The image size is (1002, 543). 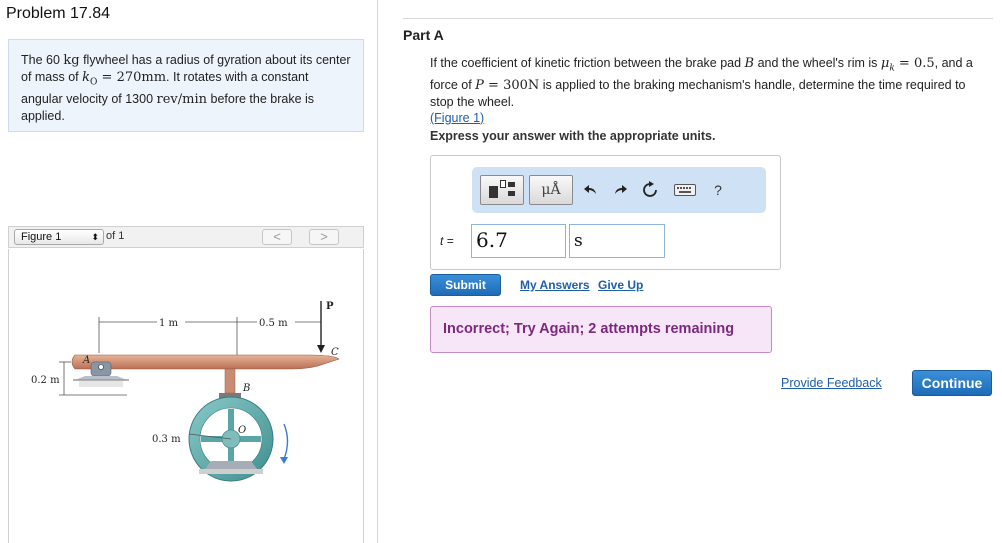 What do you see at coordinates (115, 236) in the screenshot?
I see `figure-count: of 1` at bounding box center [115, 236].